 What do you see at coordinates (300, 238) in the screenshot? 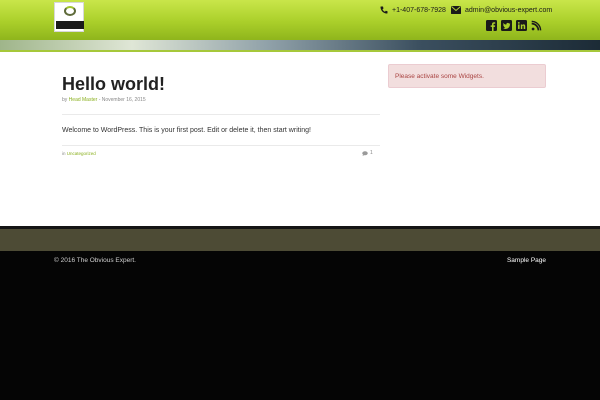
I see `footer-widget-area` at bounding box center [300, 238].